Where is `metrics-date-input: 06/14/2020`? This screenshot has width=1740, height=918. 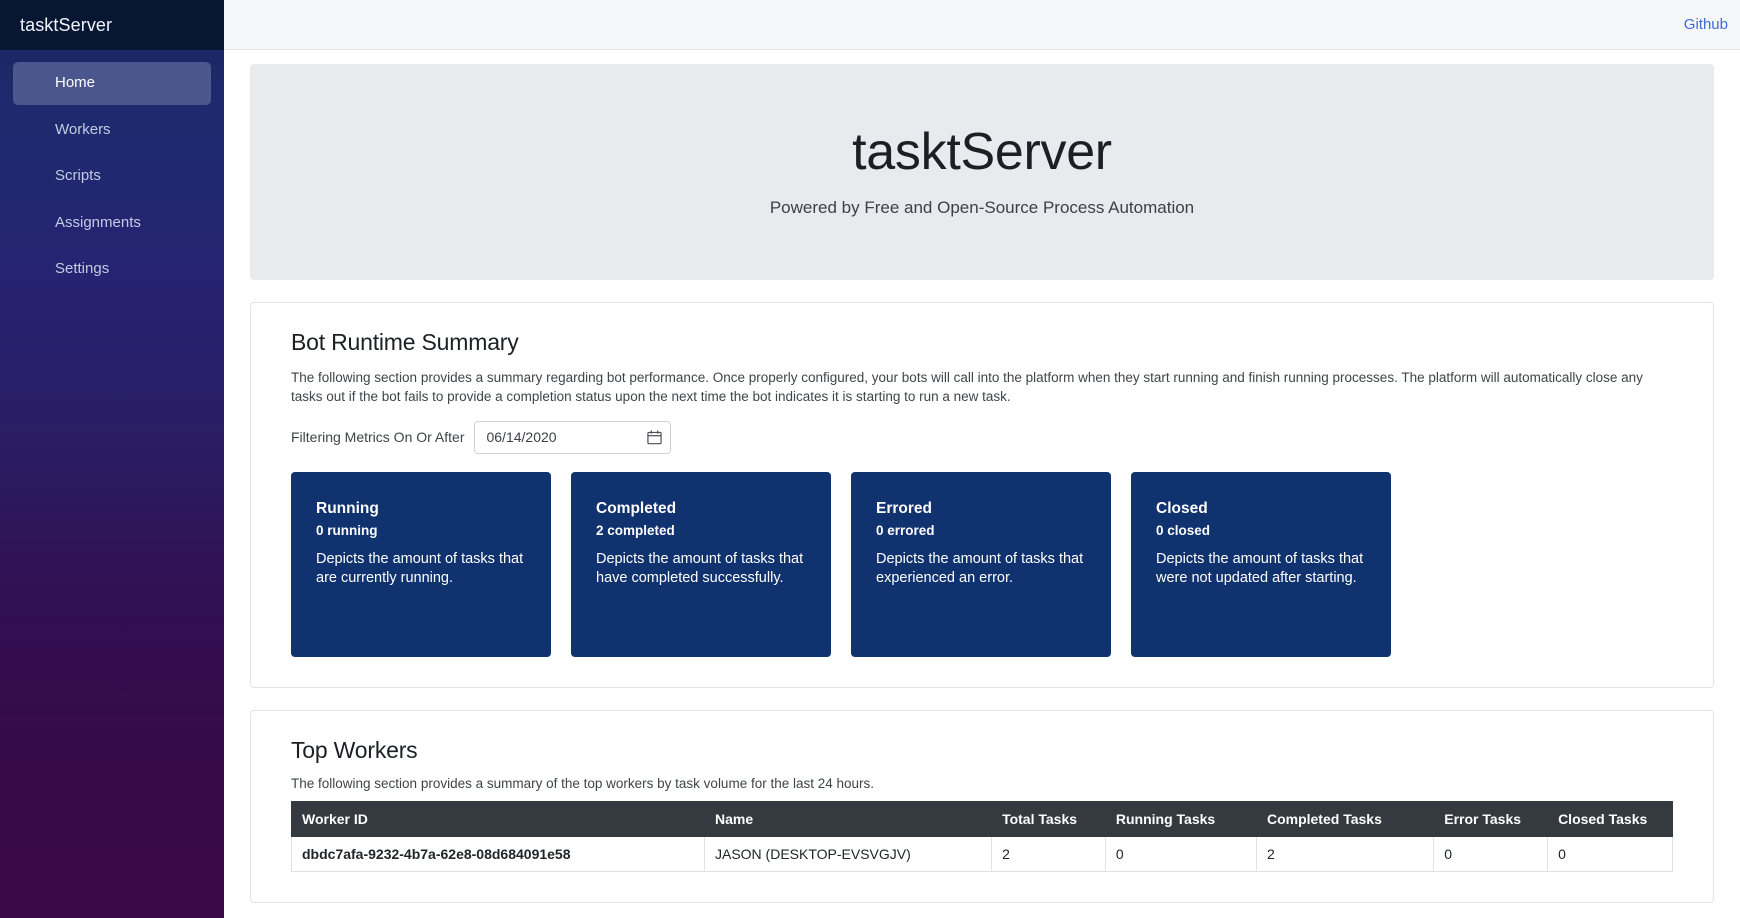
metrics-date-input: 06/14/2020 is located at coordinates (573, 437).